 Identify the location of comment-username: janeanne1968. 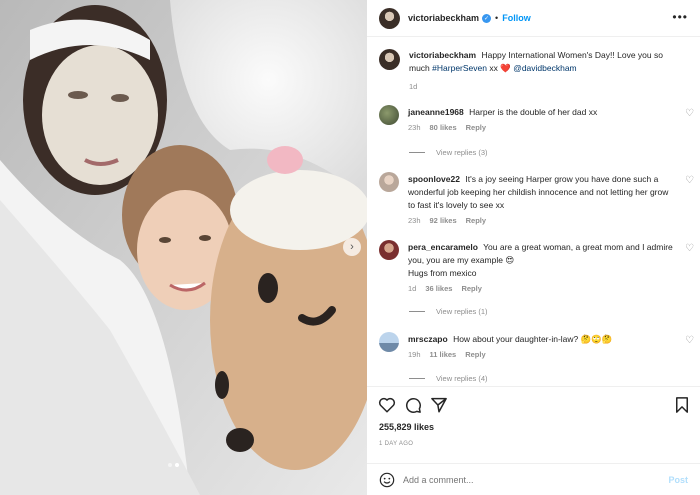
(436, 112).